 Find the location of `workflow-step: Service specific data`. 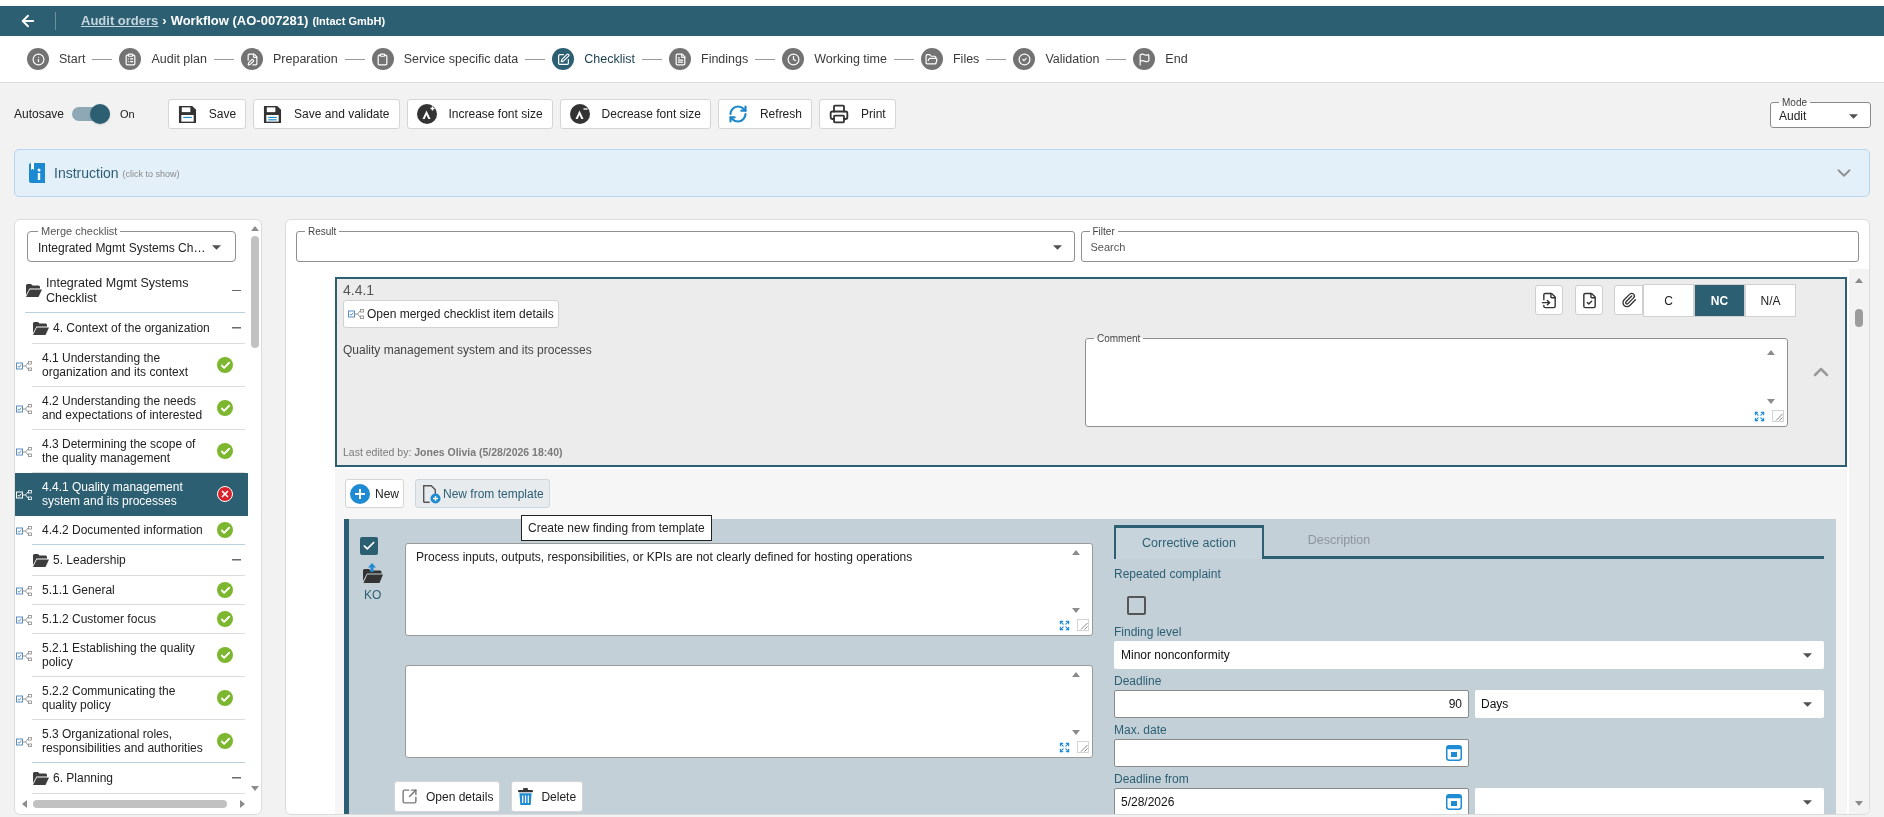

workflow-step: Service specific data is located at coordinates (445, 59).